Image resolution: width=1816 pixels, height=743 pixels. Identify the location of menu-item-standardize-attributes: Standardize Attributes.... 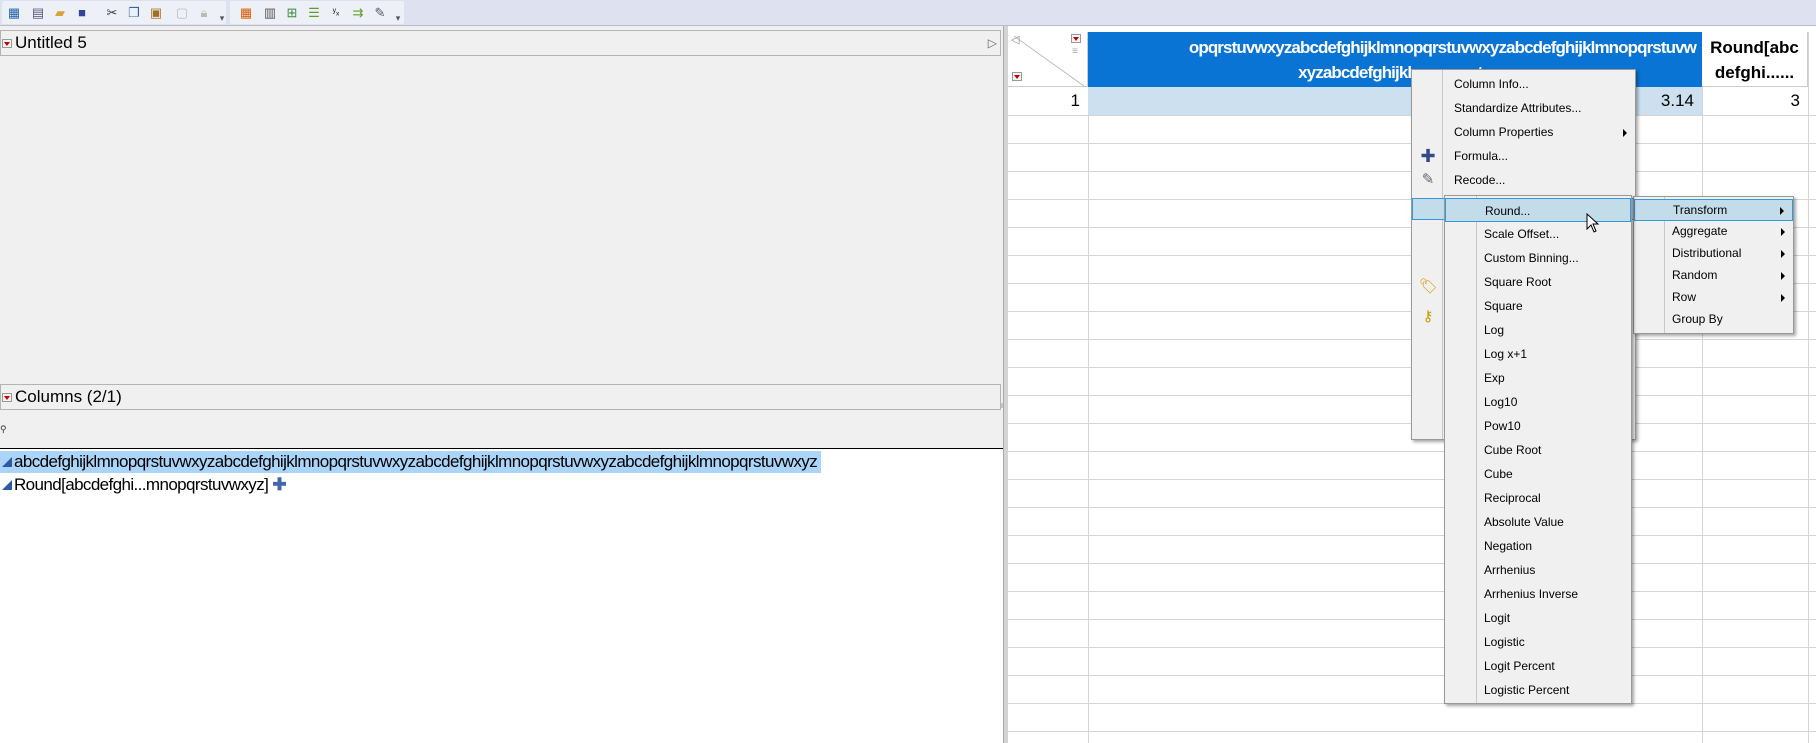
(1523, 108).